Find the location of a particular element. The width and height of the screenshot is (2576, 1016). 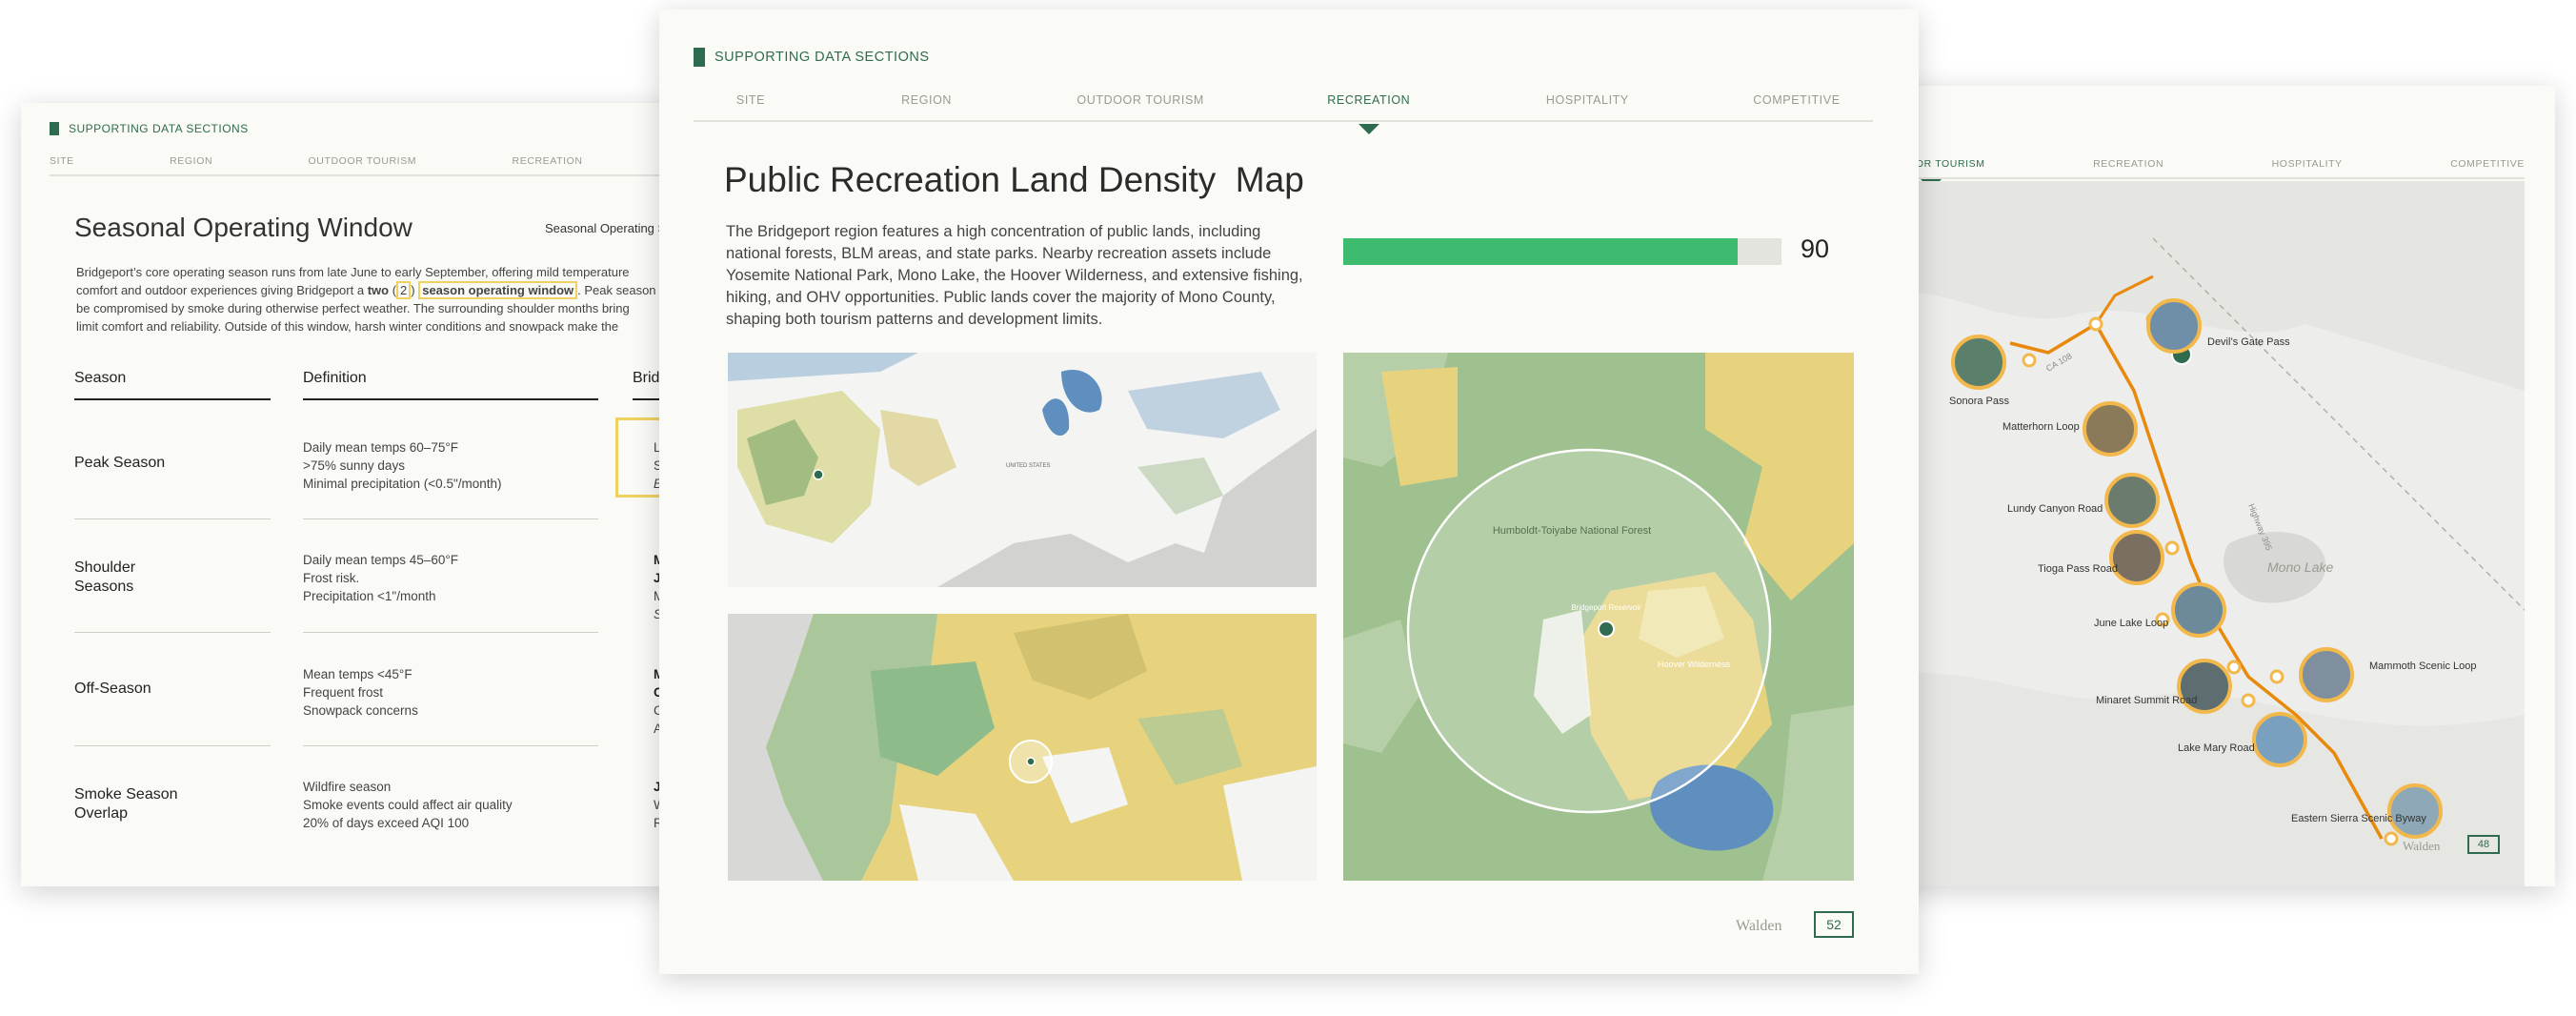

map-label-forest: Humboldt-Toiyabe National Forest is located at coordinates (1572, 531).